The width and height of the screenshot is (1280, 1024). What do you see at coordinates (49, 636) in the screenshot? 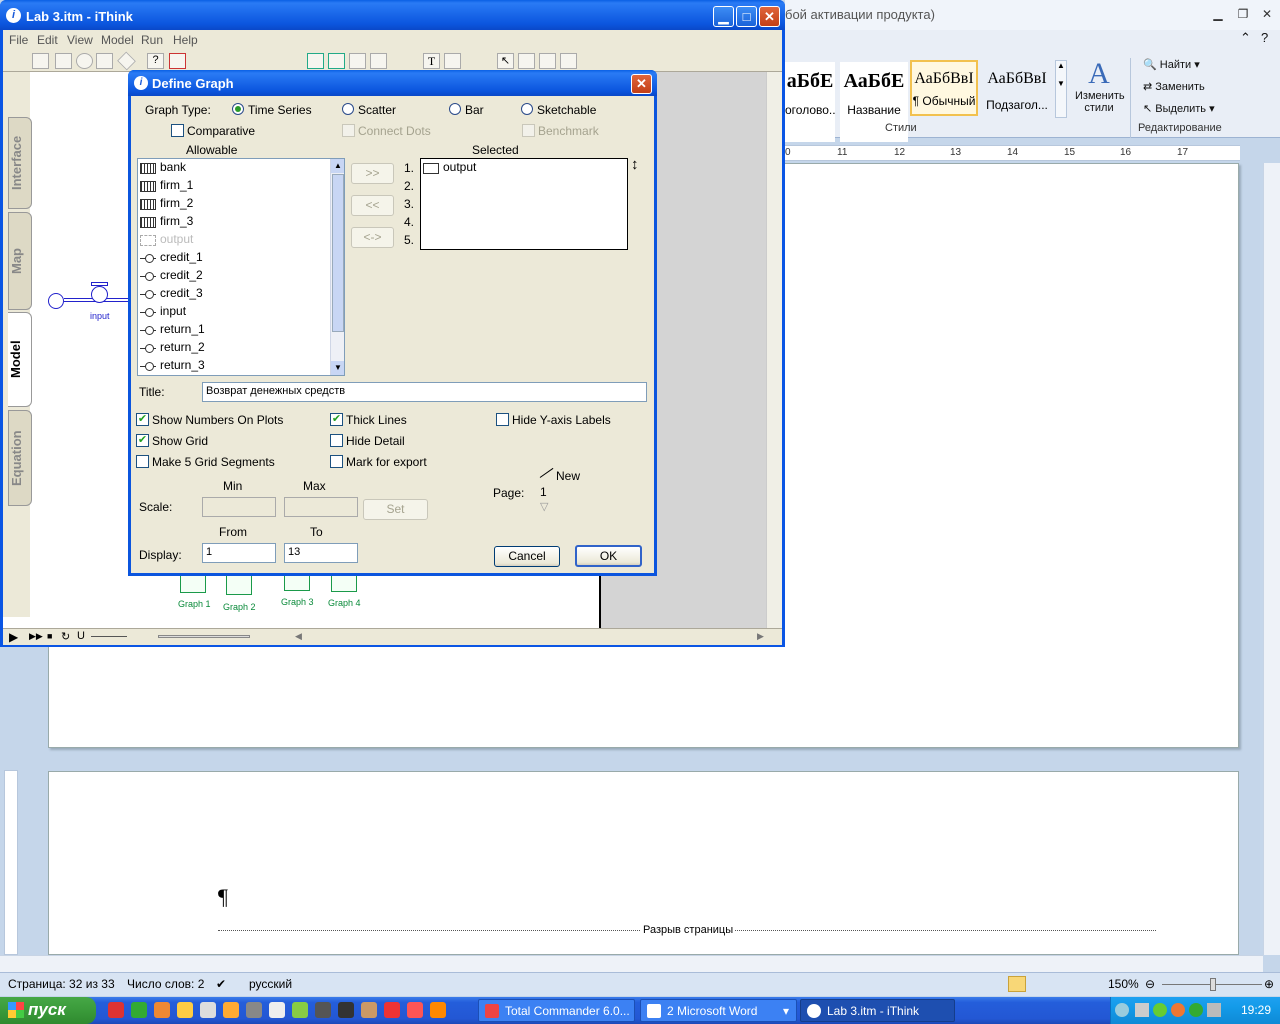
I see `stop-icon: ■` at bounding box center [49, 636].